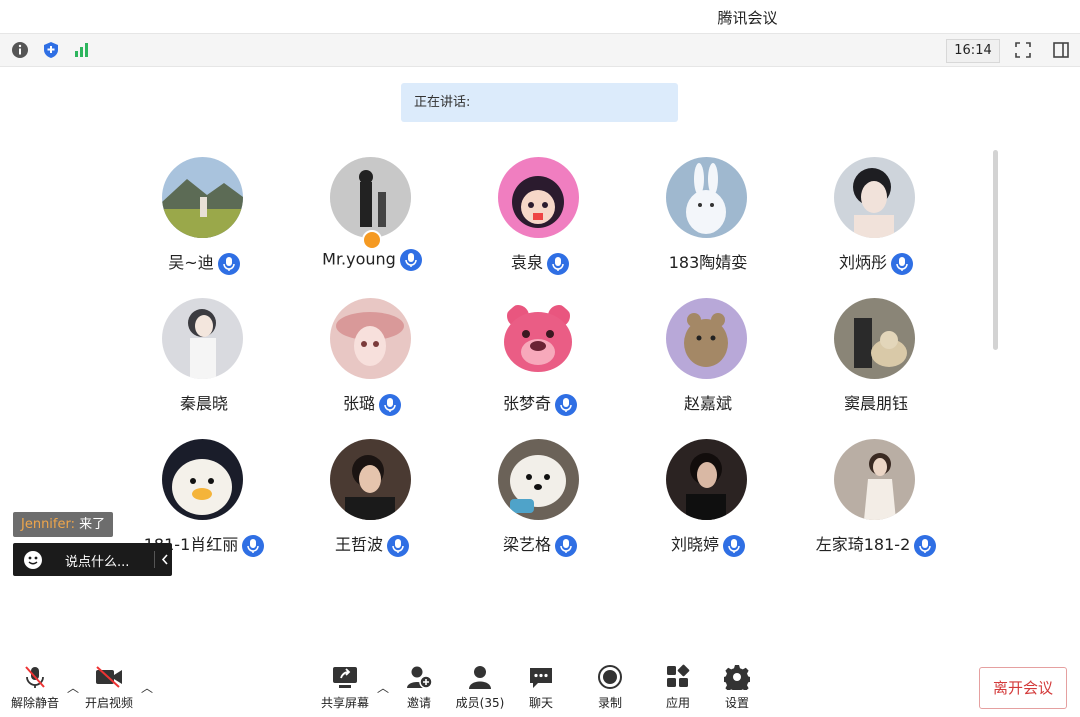  I want to click on participant-tile: 左家琦181-2, so click(876, 509).